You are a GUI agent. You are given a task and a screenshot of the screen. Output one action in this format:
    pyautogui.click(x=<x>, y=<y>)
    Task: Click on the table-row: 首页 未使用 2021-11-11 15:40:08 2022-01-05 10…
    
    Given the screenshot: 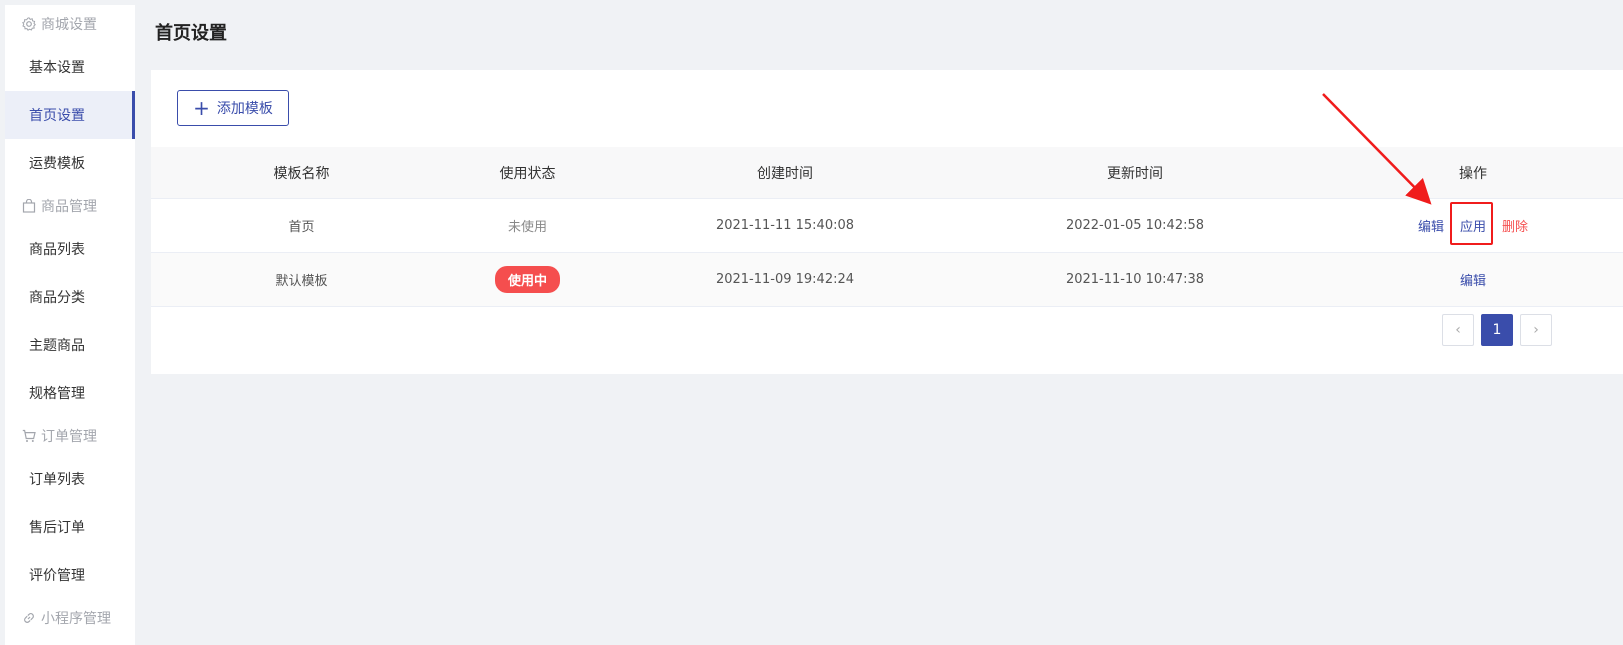 What is the action you would take?
    pyautogui.click(x=887, y=226)
    